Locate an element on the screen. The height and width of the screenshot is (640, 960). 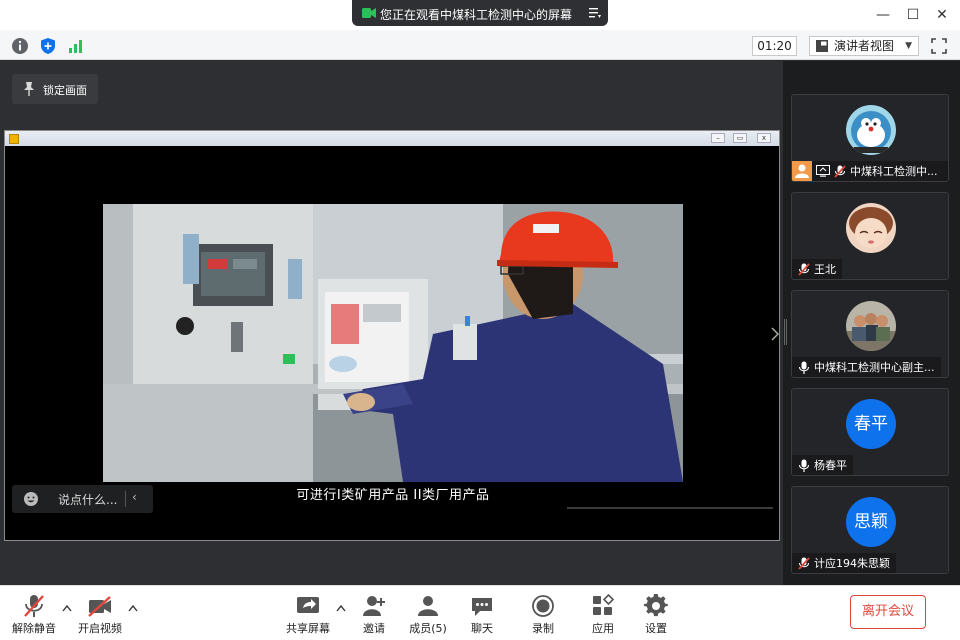
share-screen-button: 共享屏幕 is located at coordinates (308, 615).